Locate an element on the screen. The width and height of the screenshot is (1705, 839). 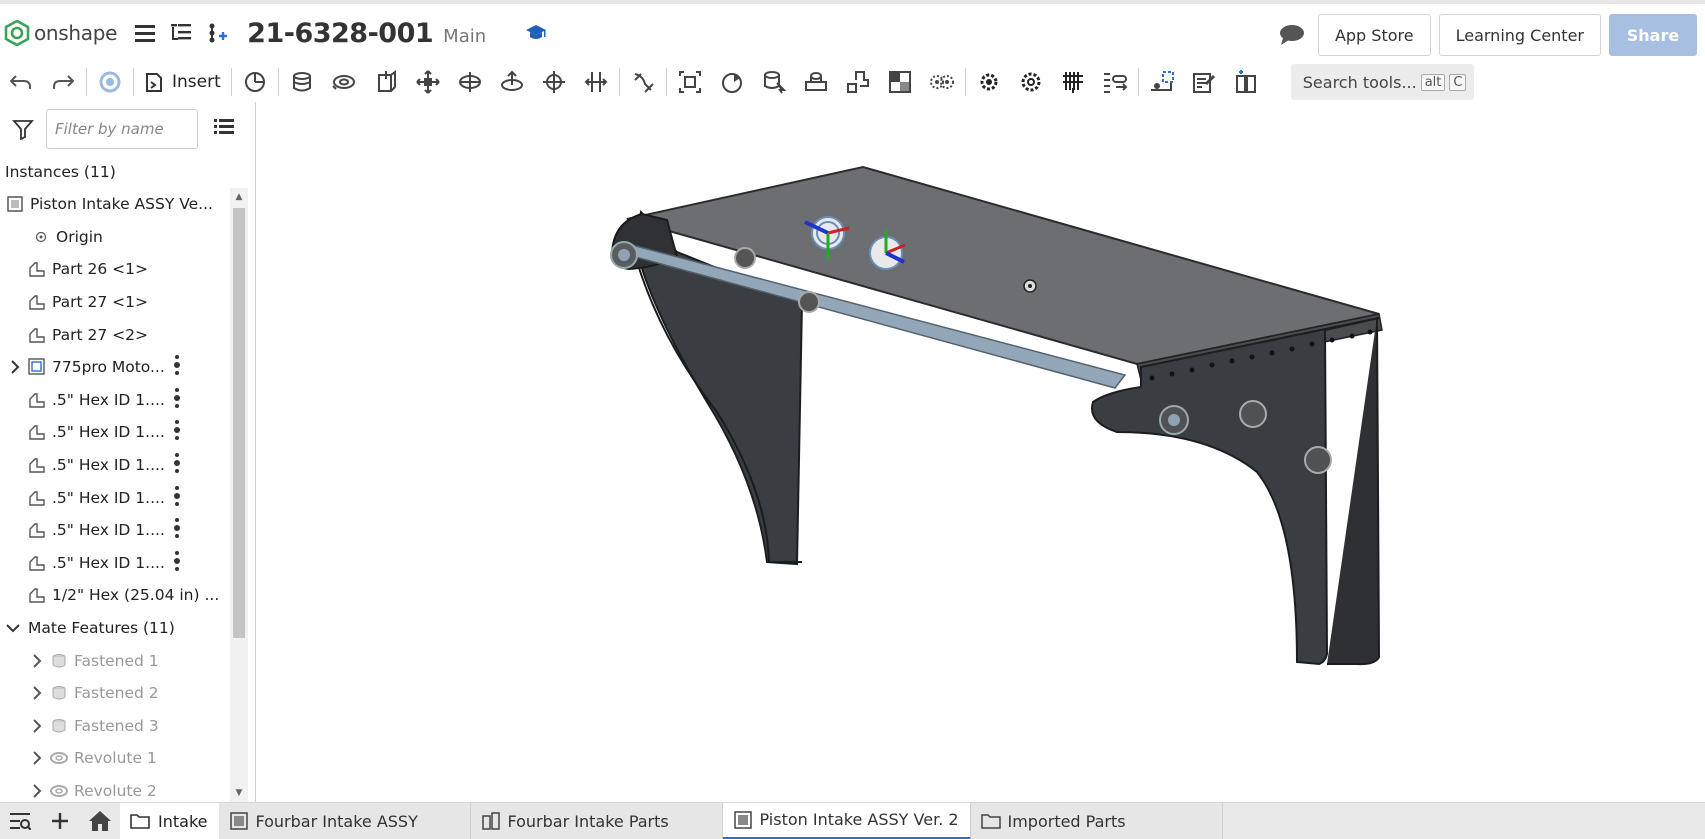
feature-list-icon is located at coordinates (181, 33).